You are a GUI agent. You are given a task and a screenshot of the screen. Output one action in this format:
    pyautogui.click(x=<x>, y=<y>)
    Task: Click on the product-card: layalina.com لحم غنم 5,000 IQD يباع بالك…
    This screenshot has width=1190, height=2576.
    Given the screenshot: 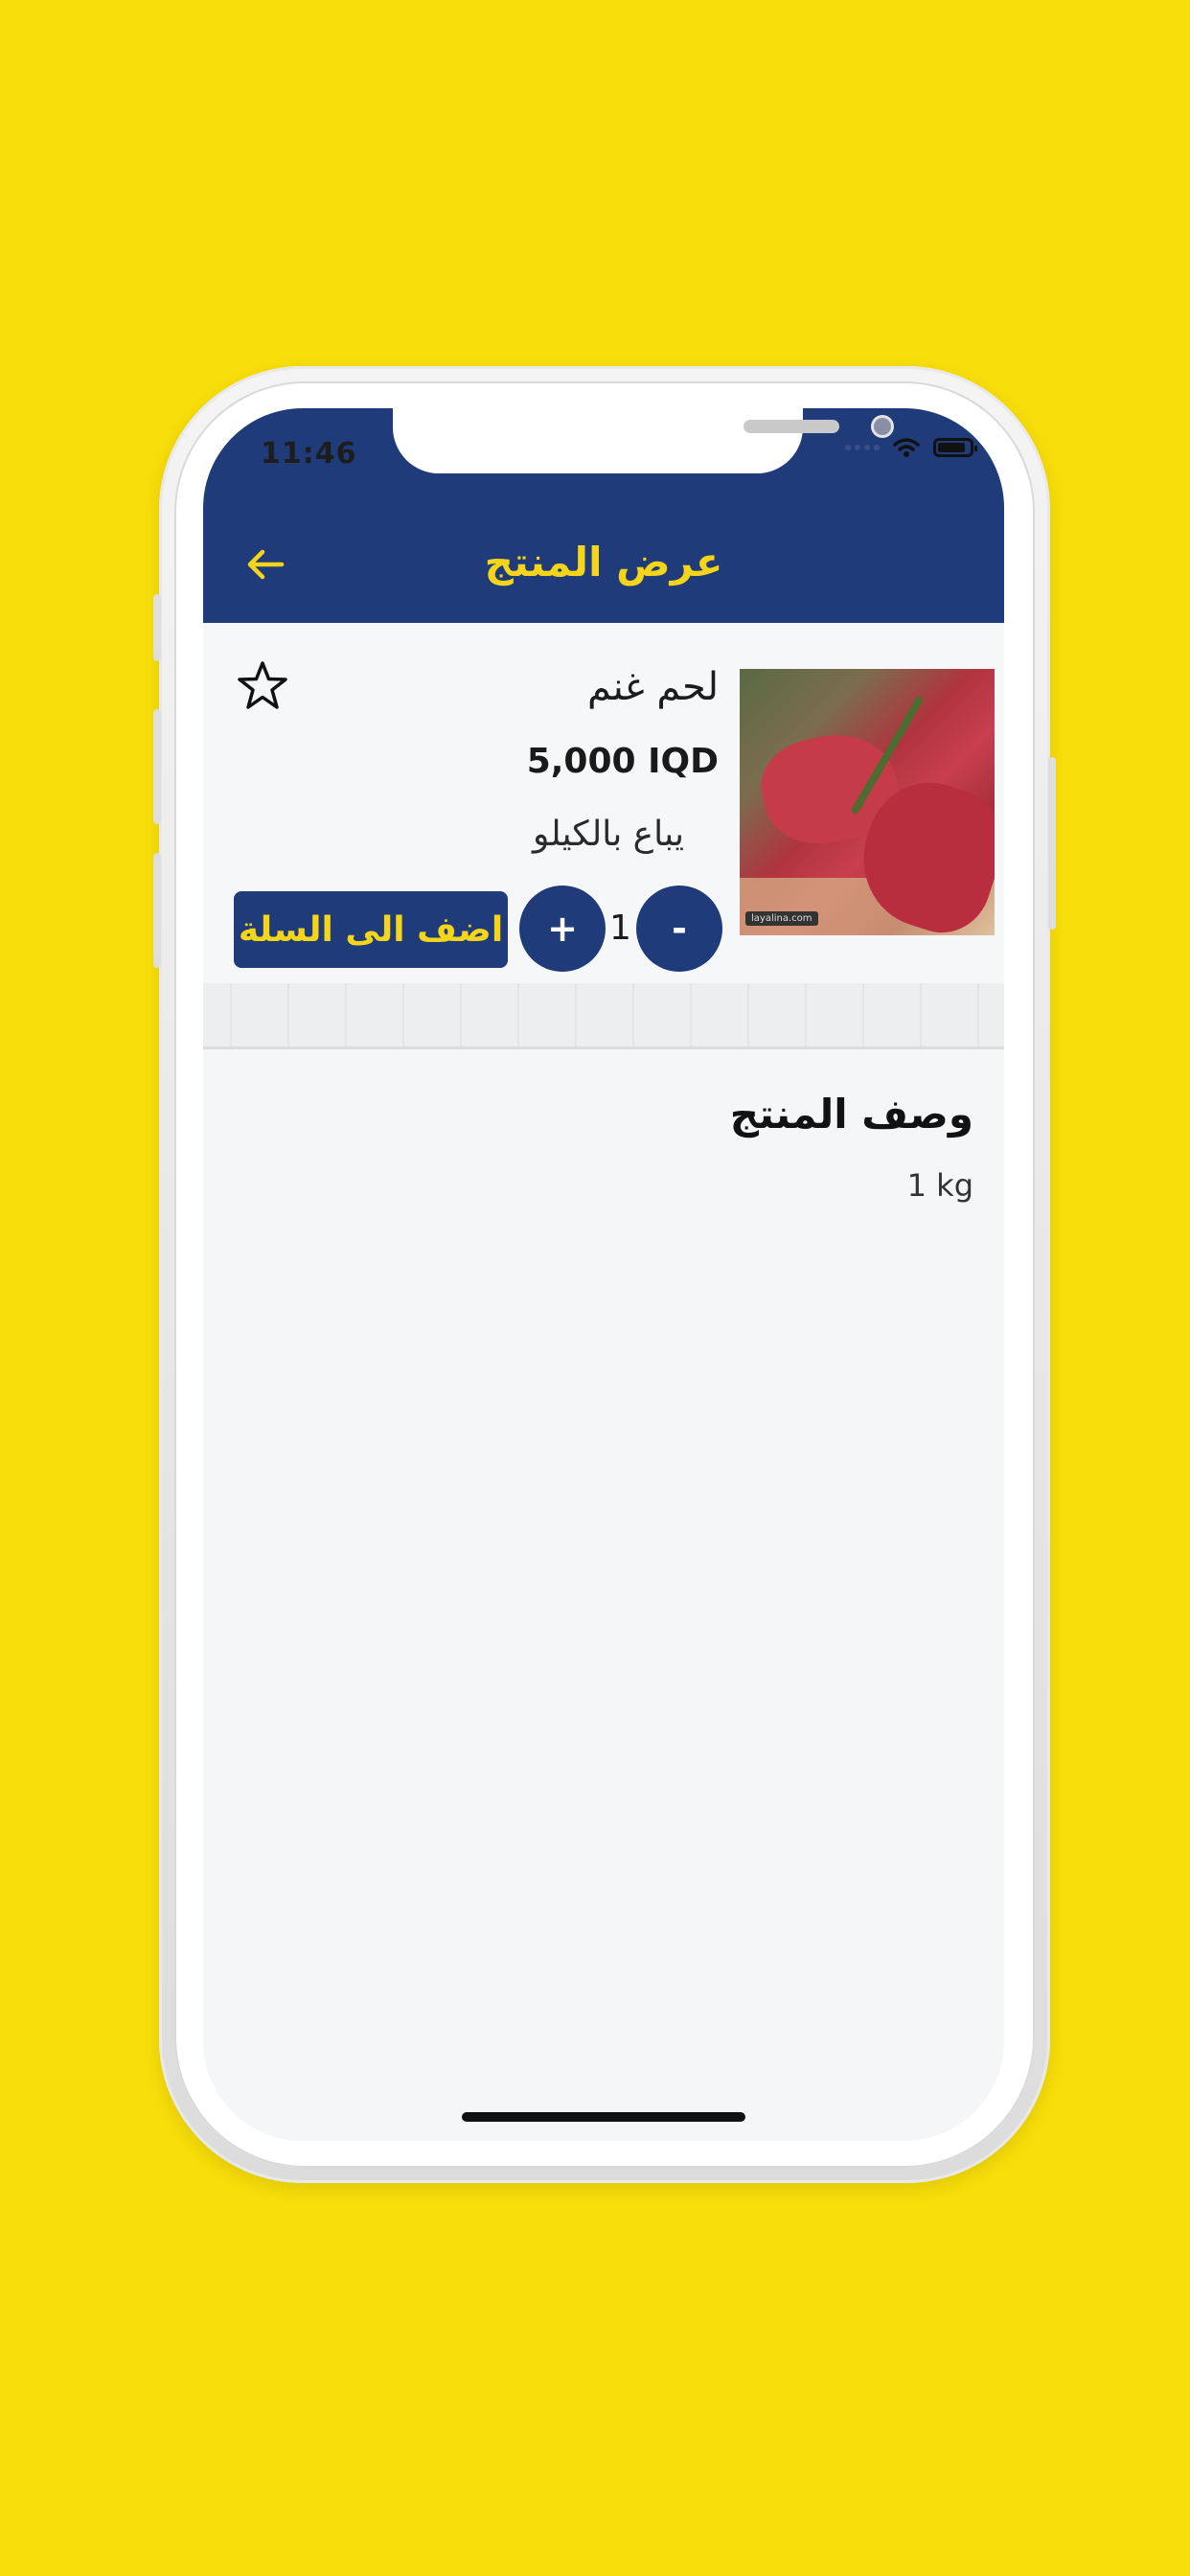 What is the action you would take?
    pyautogui.click(x=604, y=803)
    